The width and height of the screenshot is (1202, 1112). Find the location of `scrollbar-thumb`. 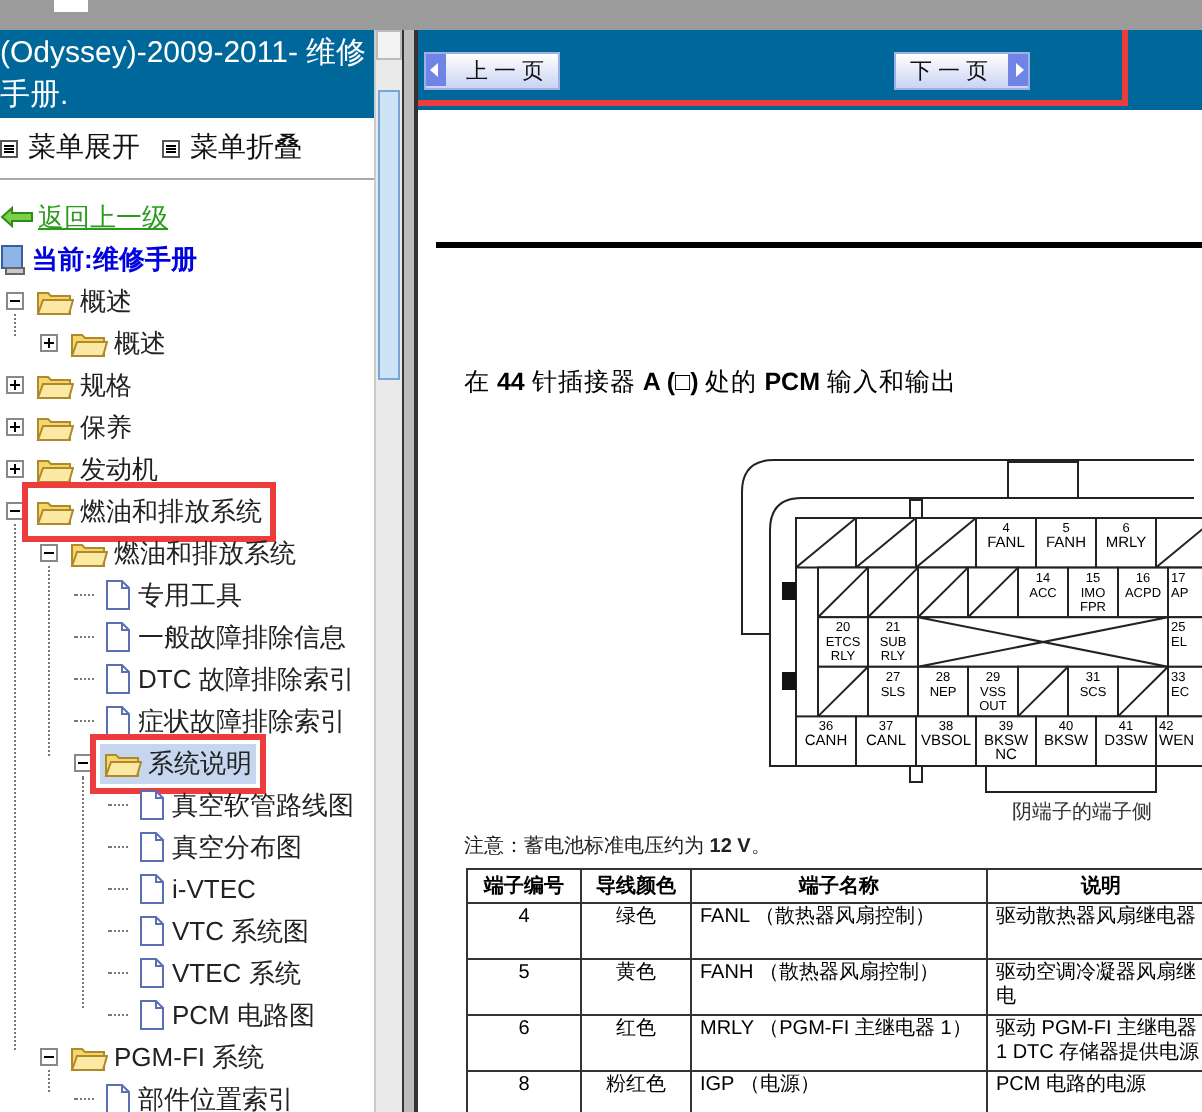

scrollbar-thumb is located at coordinates (389, 235).